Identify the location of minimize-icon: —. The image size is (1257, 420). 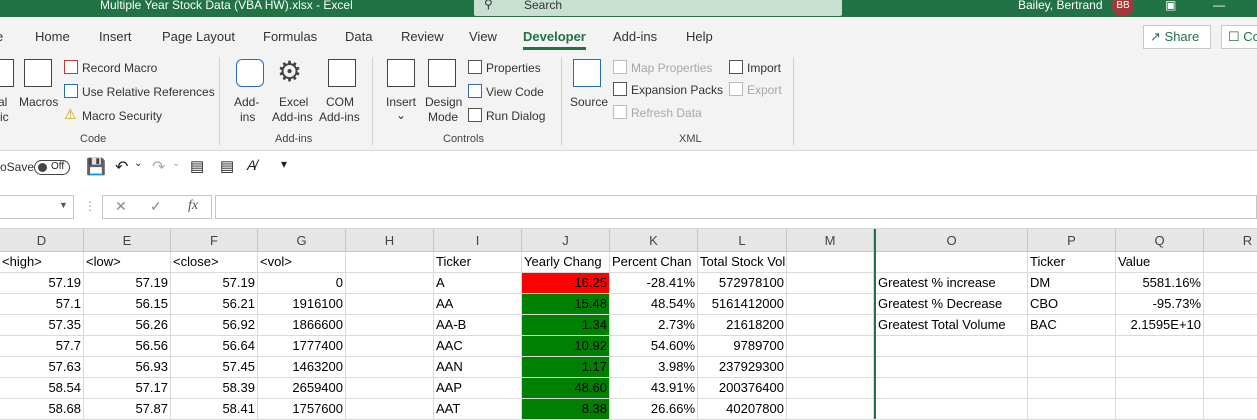
(1219, 6).